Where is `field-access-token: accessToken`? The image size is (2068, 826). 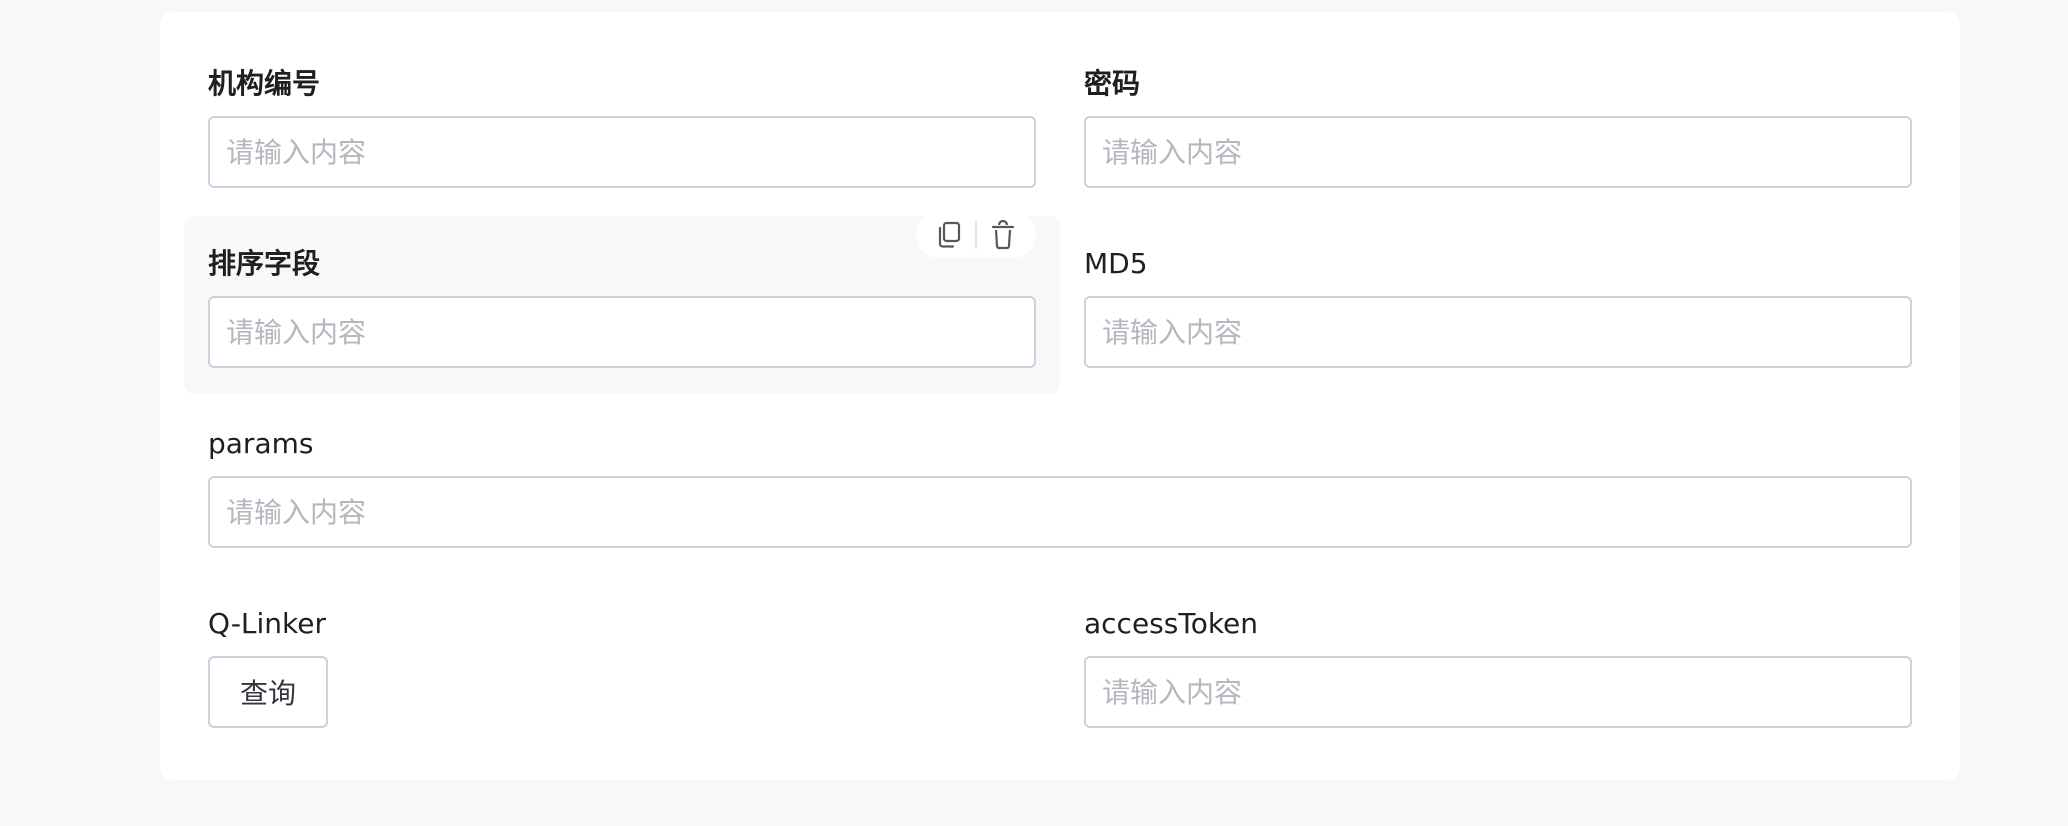 field-access-token: accessToken is located at coordinates (1498, 666).